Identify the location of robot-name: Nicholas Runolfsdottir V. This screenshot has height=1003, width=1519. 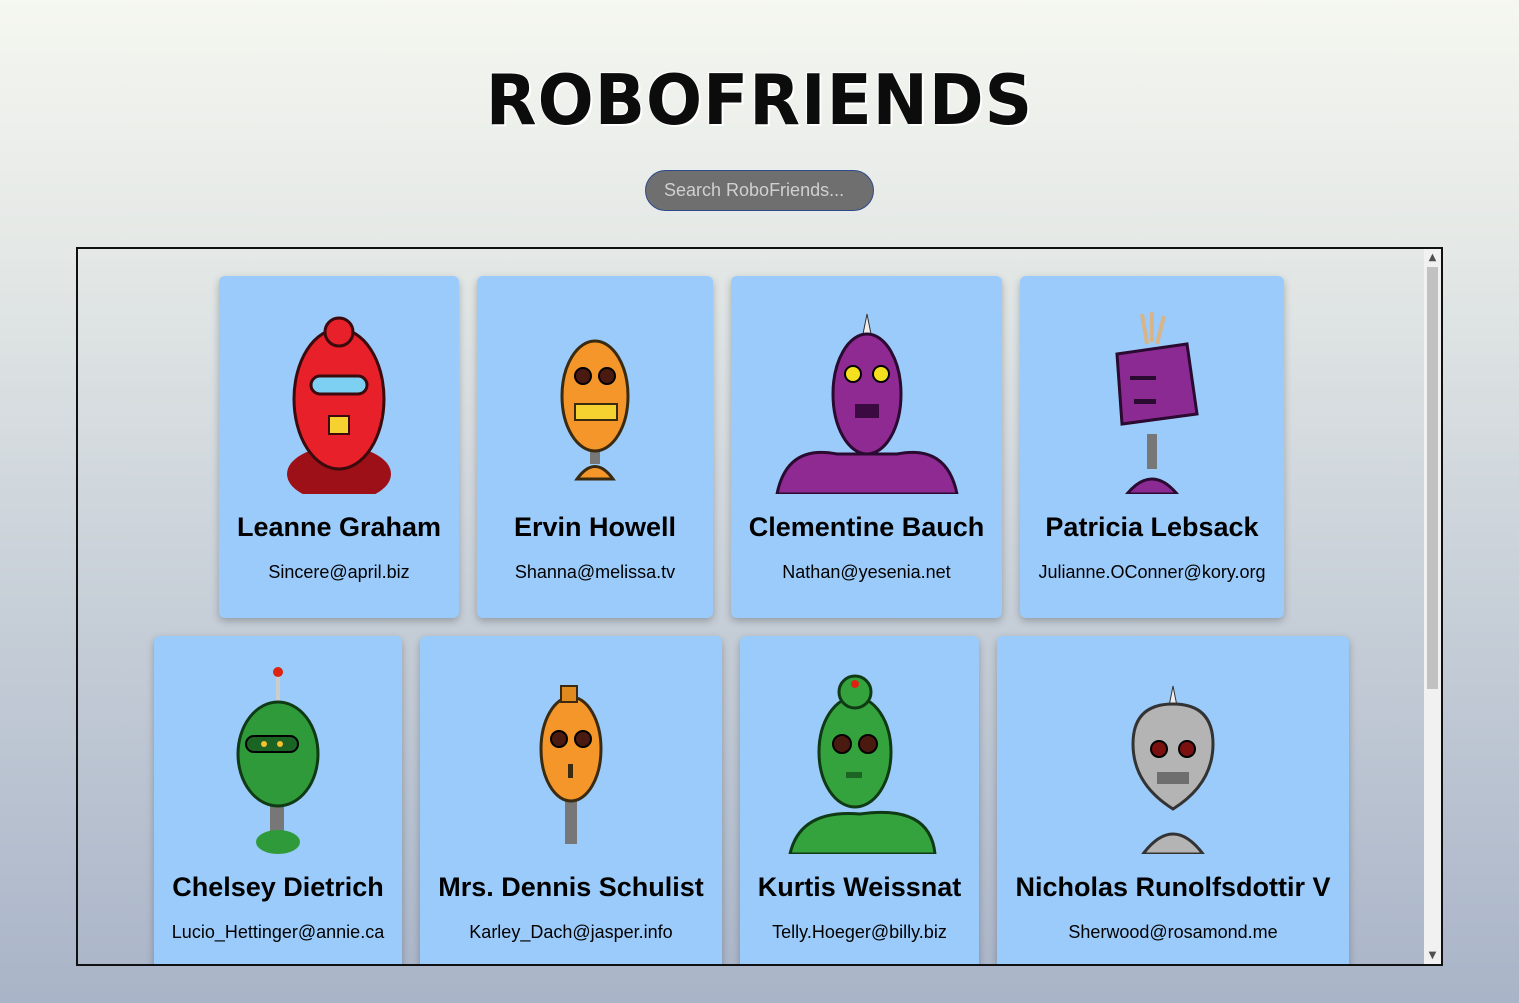
(1173, 887).